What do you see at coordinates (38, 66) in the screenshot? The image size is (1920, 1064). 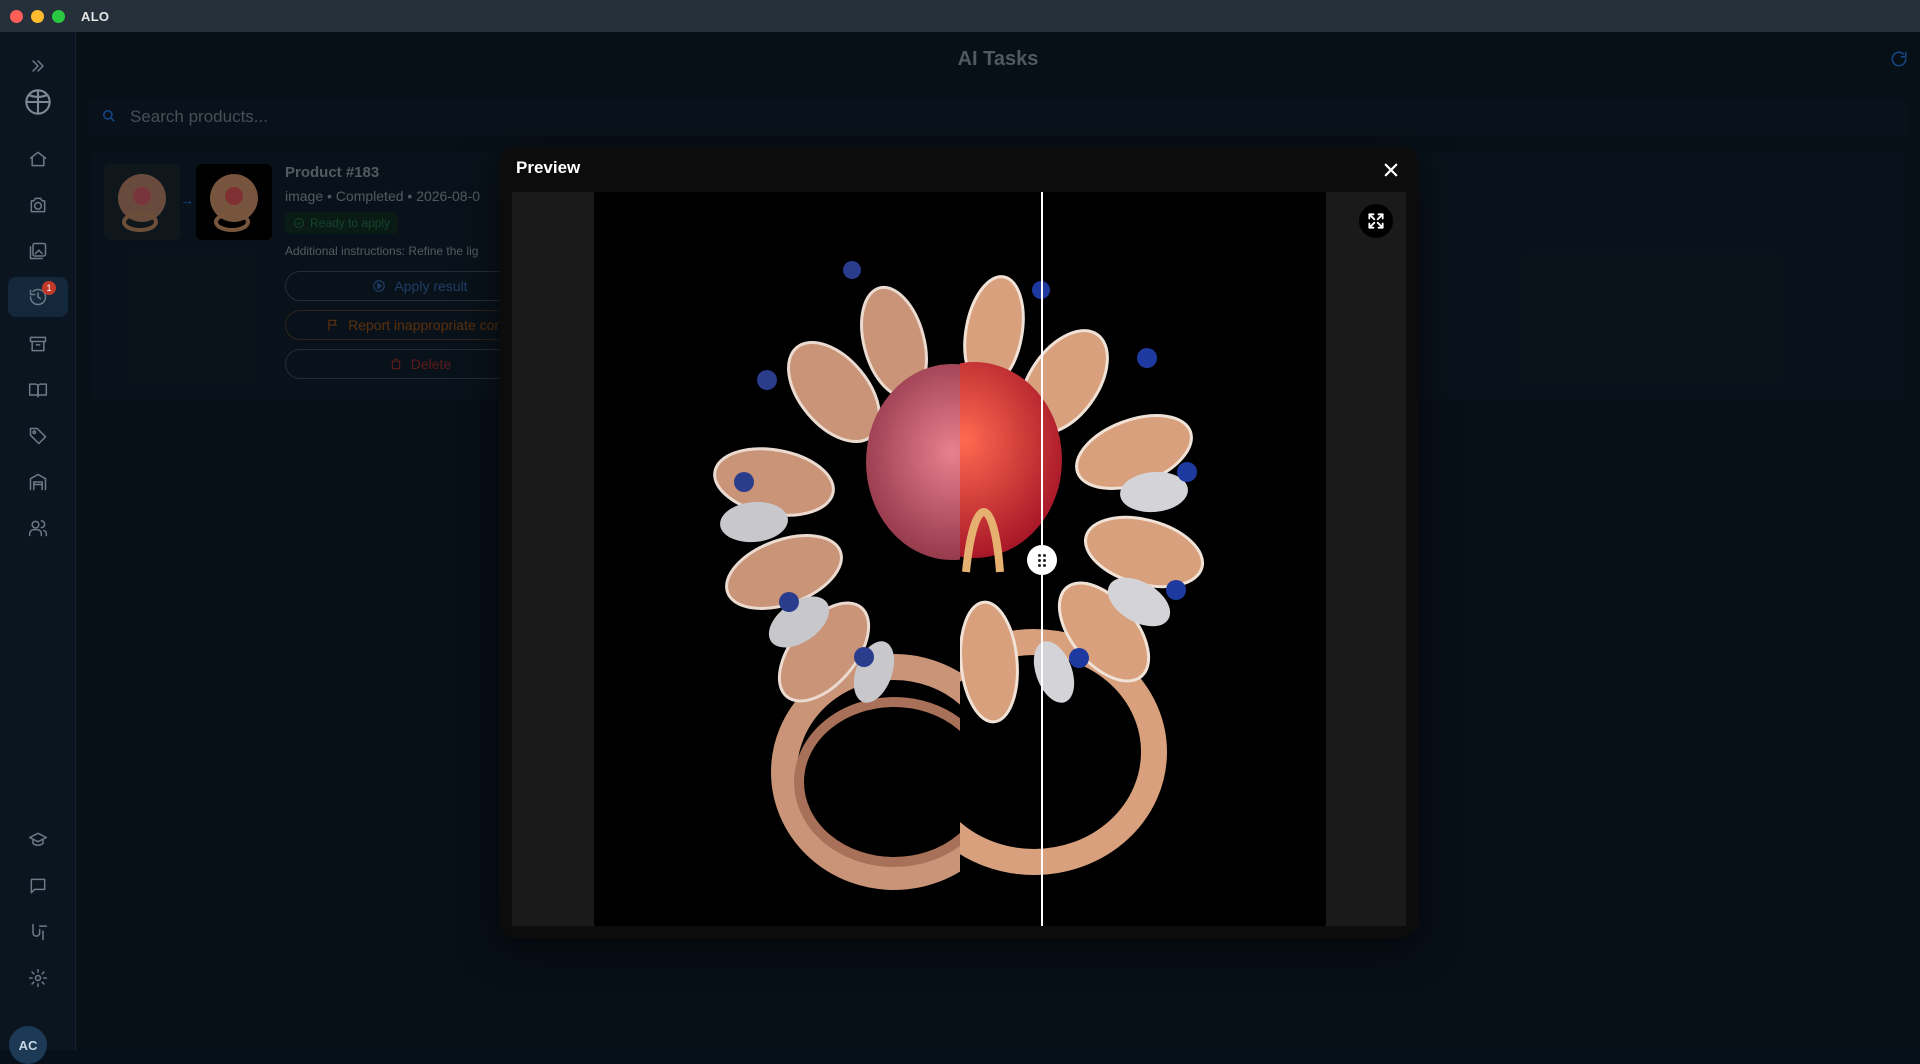 I see `chevrons-right-icon` at bounding box center [38, 66].